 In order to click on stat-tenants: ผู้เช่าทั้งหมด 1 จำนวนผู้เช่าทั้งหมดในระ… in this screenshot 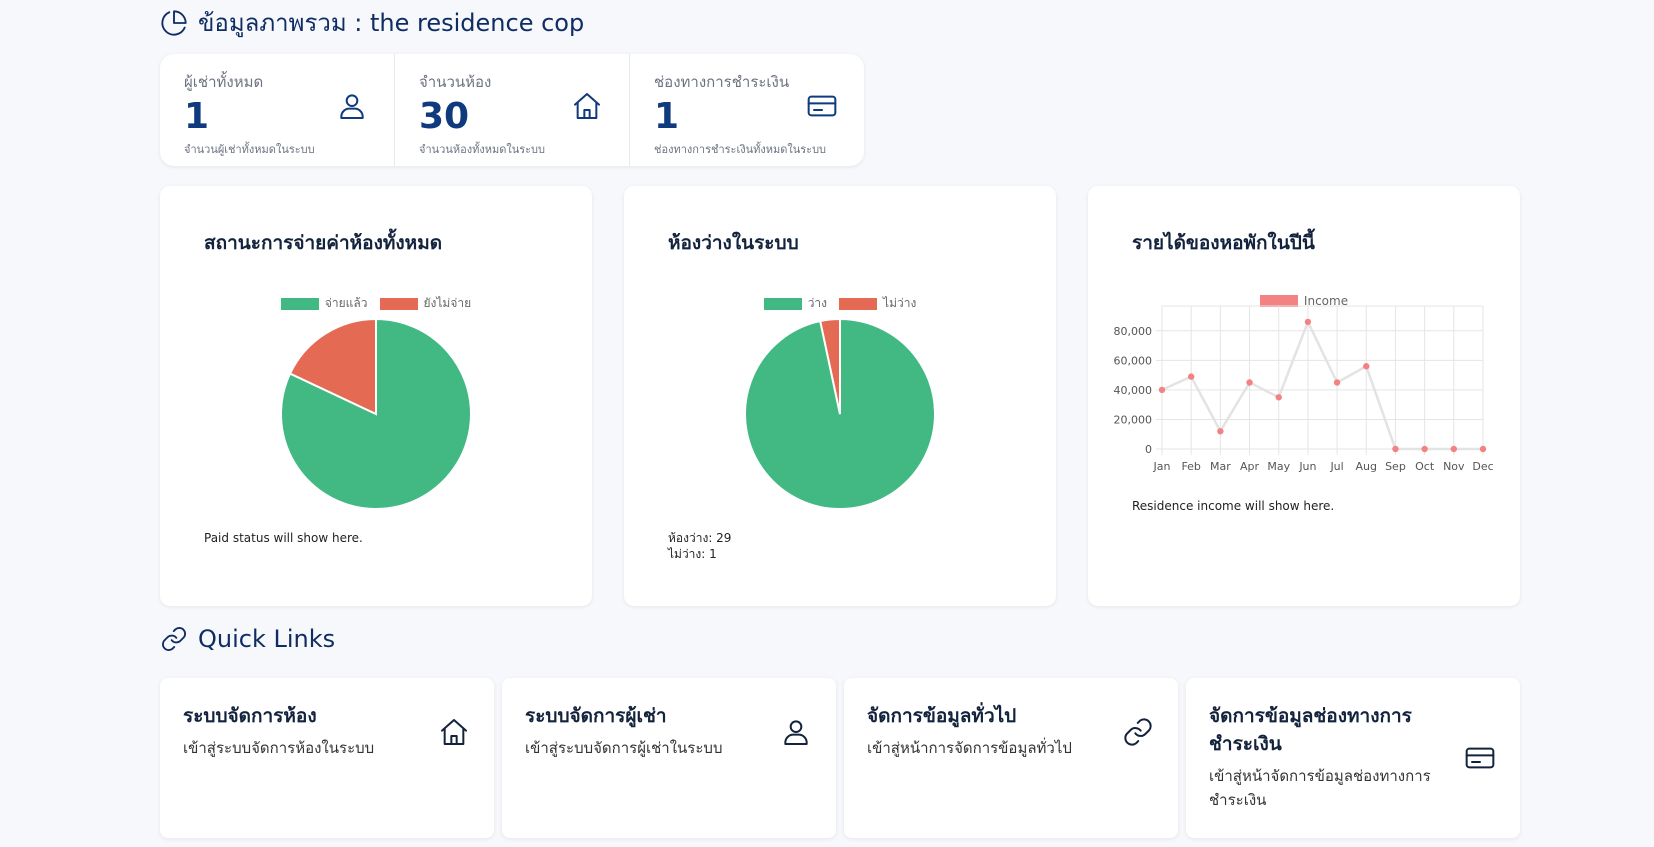, I will do `click(277, 110)`.